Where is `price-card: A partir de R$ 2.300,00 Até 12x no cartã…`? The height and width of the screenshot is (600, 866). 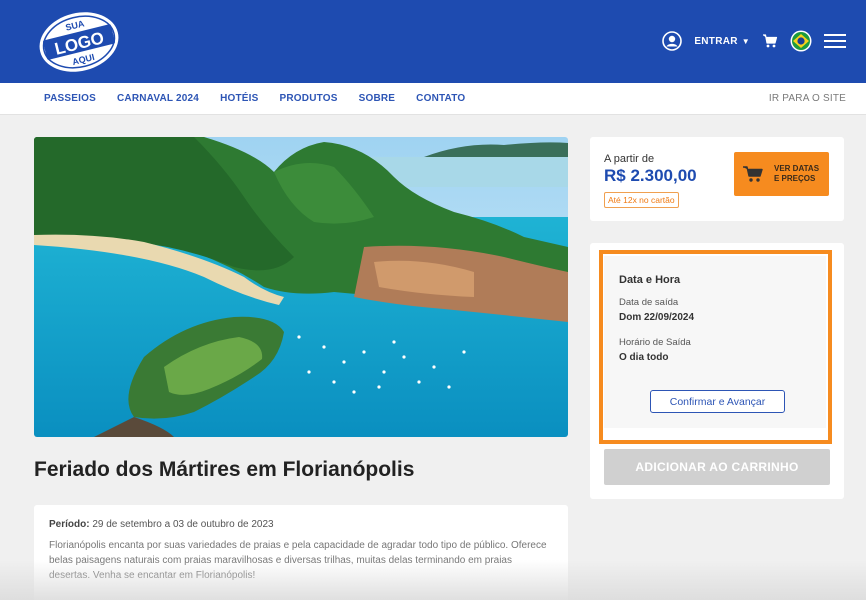 price-card: A partir de R$ 2.300,00 Até 12x no cartã… is located at coordinates (717, 179).